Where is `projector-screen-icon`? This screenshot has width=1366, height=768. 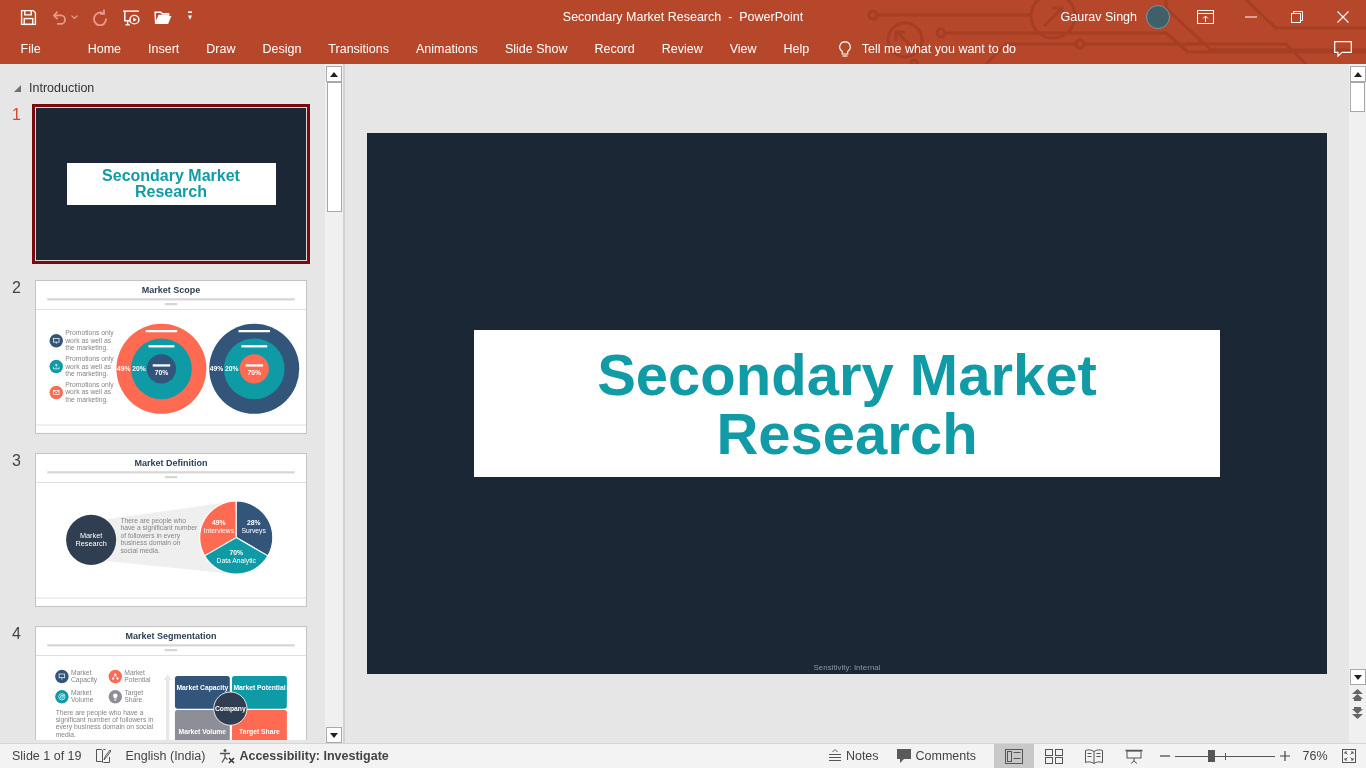
projector-screen-icon is located at coordinates (1134, 756).